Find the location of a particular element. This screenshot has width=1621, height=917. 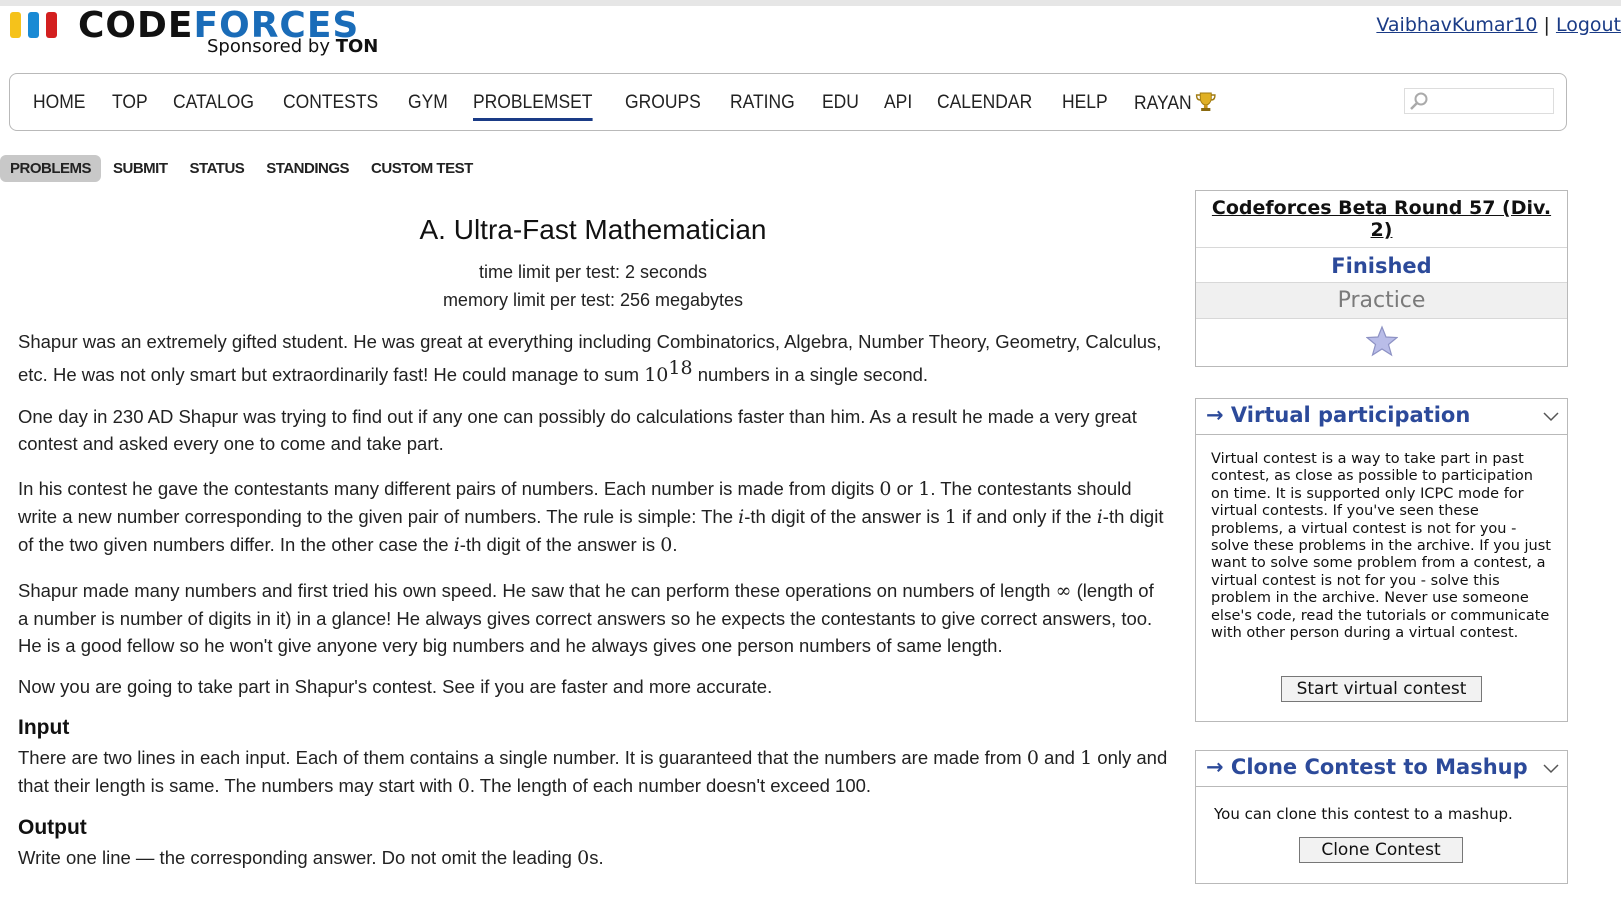

tab-submit: SUBMIT is located at coordinates (140, 168).